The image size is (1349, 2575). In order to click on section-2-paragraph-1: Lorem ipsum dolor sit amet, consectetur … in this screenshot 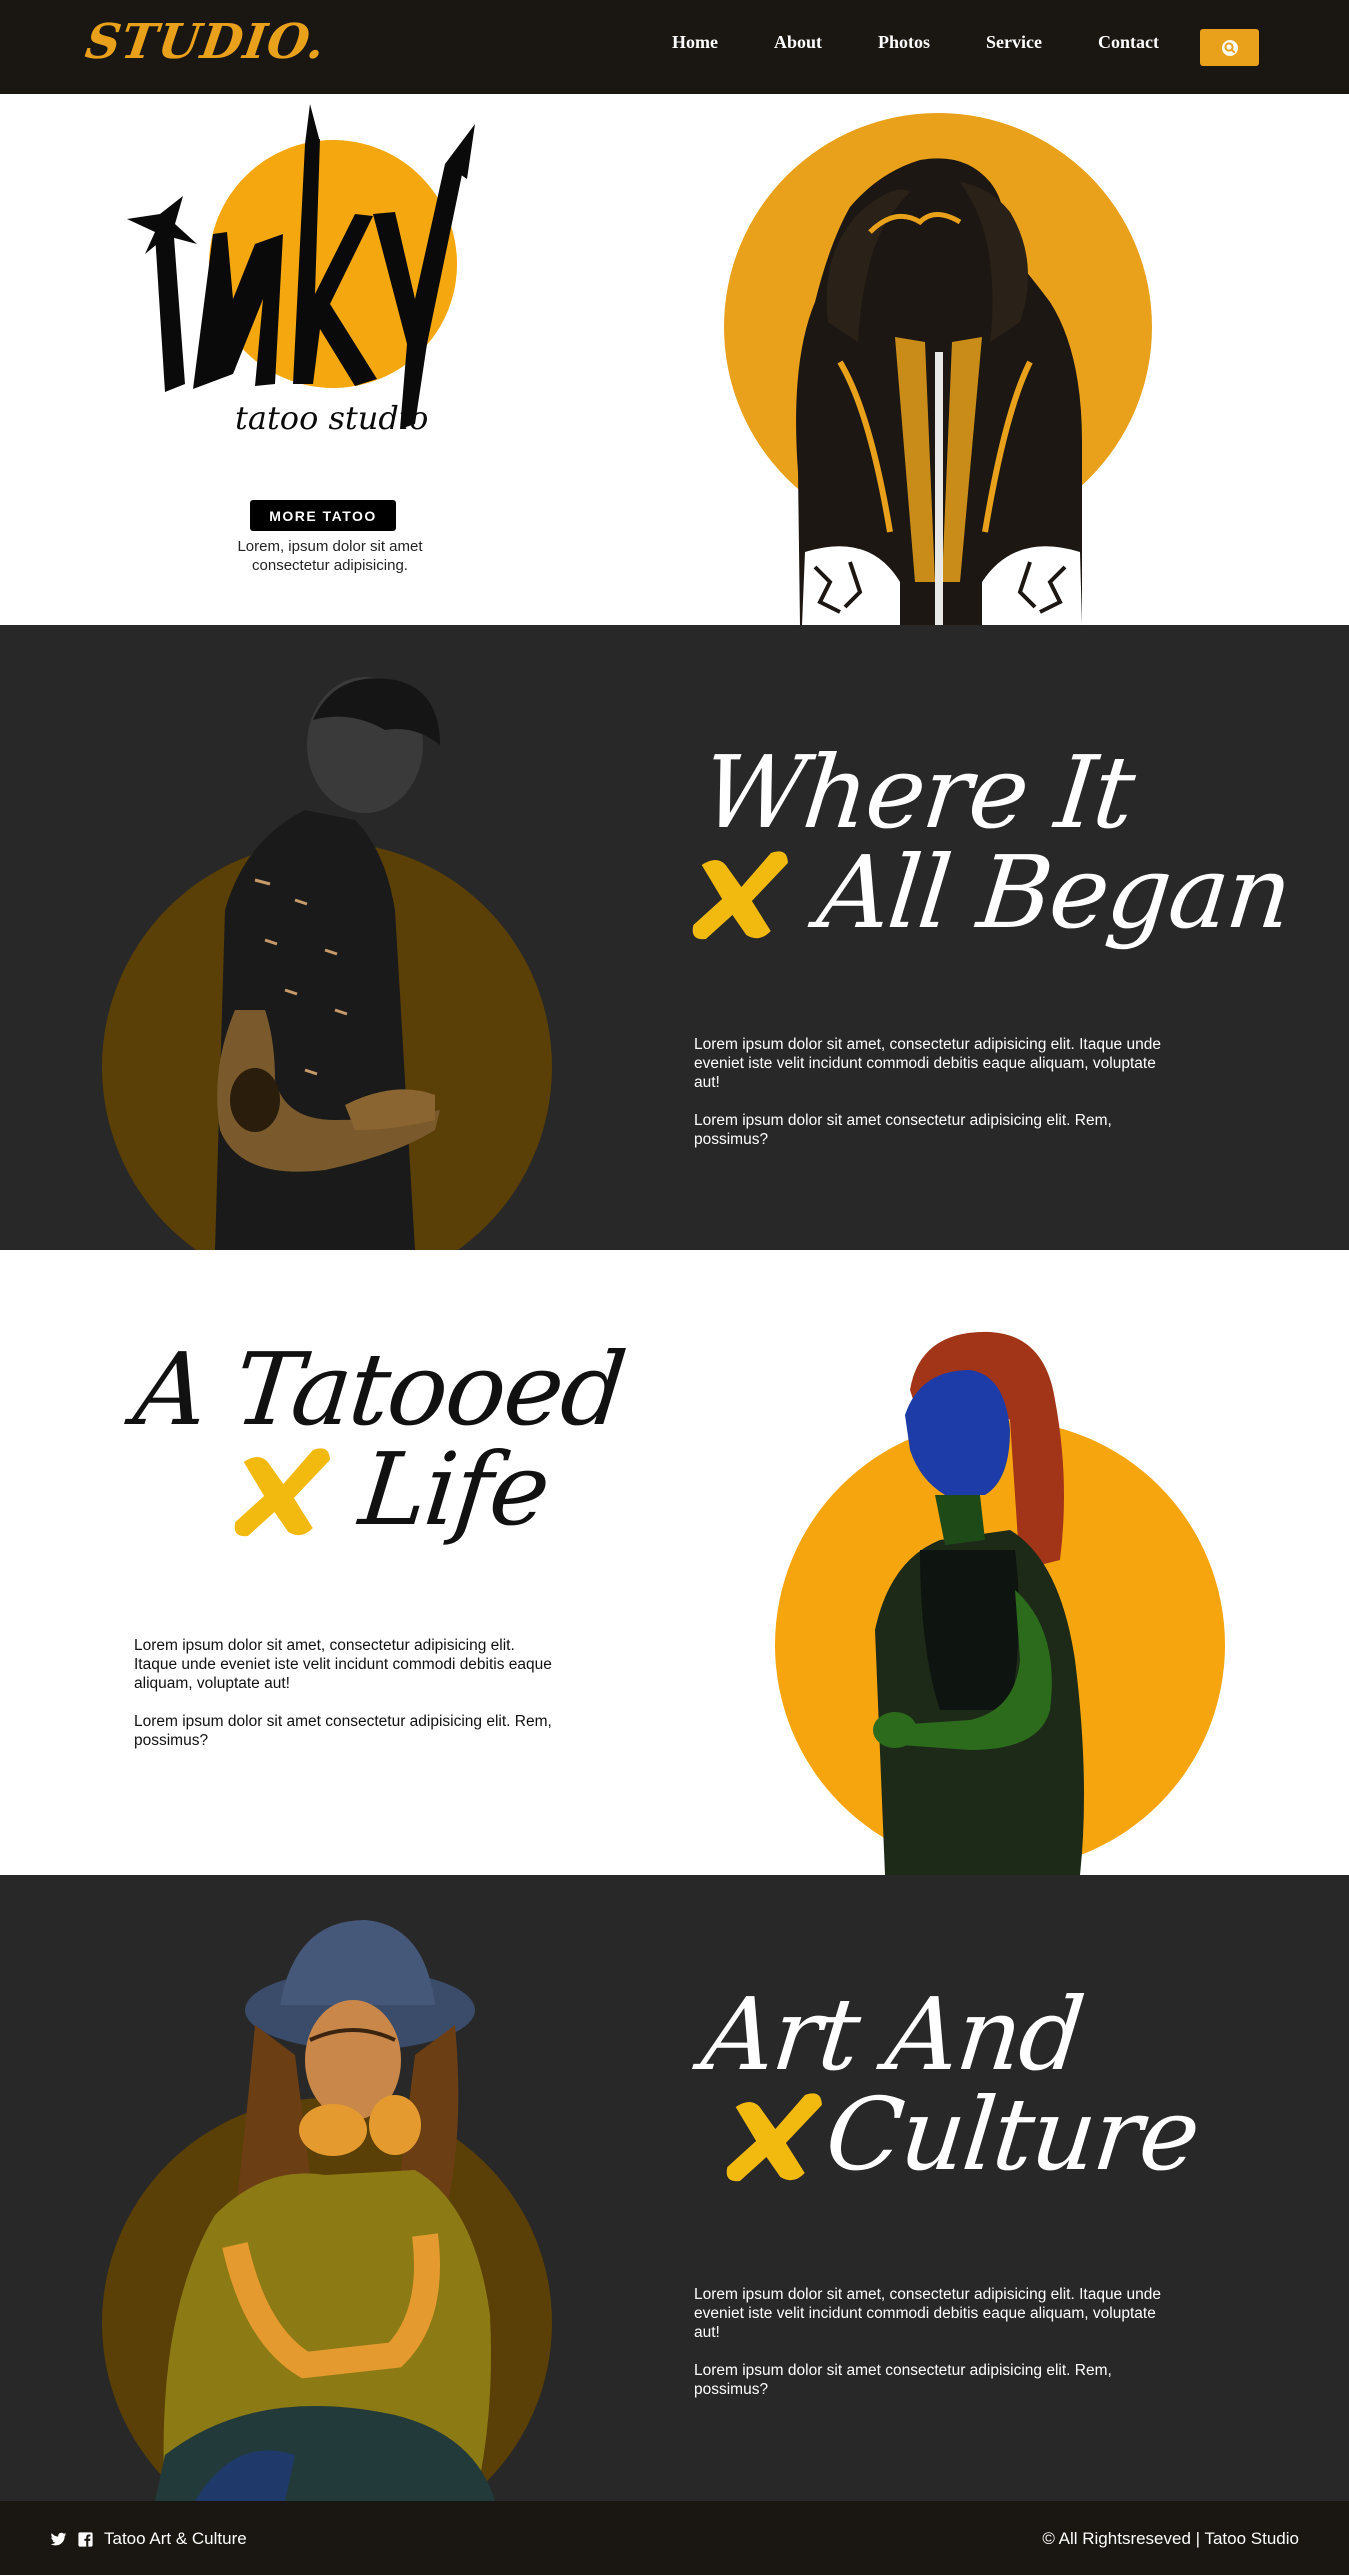, I will do `click(343, 1664)`.